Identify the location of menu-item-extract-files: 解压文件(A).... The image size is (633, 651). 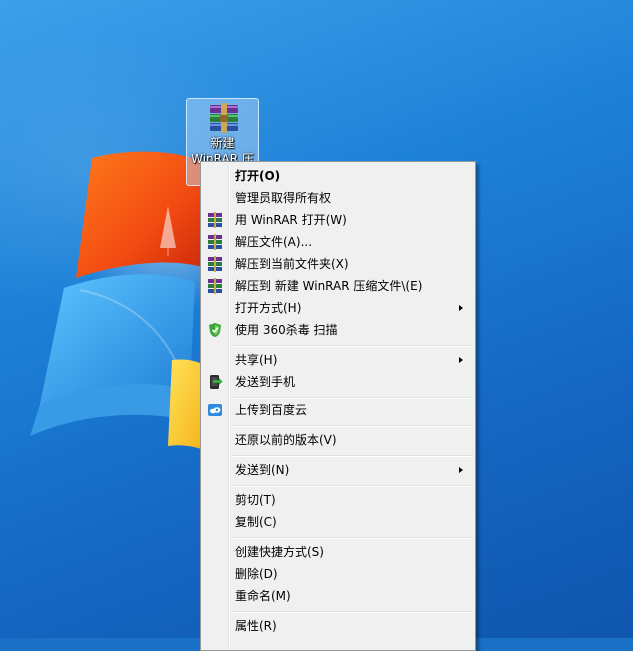
(338, 242).